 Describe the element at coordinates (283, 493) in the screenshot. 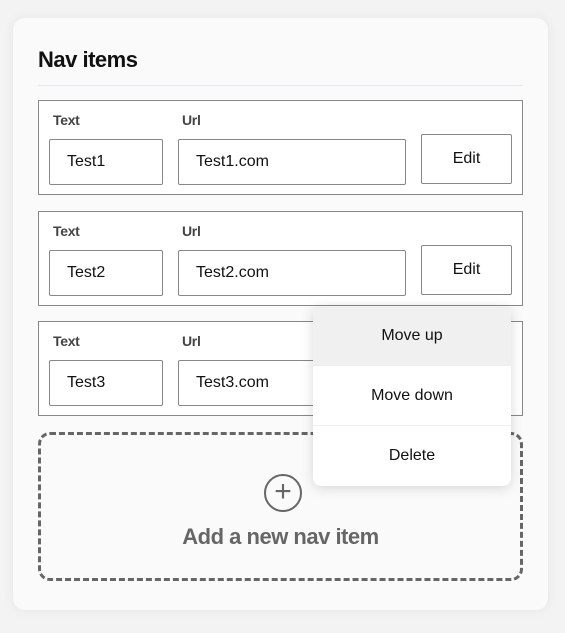

I see `plus-circle-icon: +` at that location.